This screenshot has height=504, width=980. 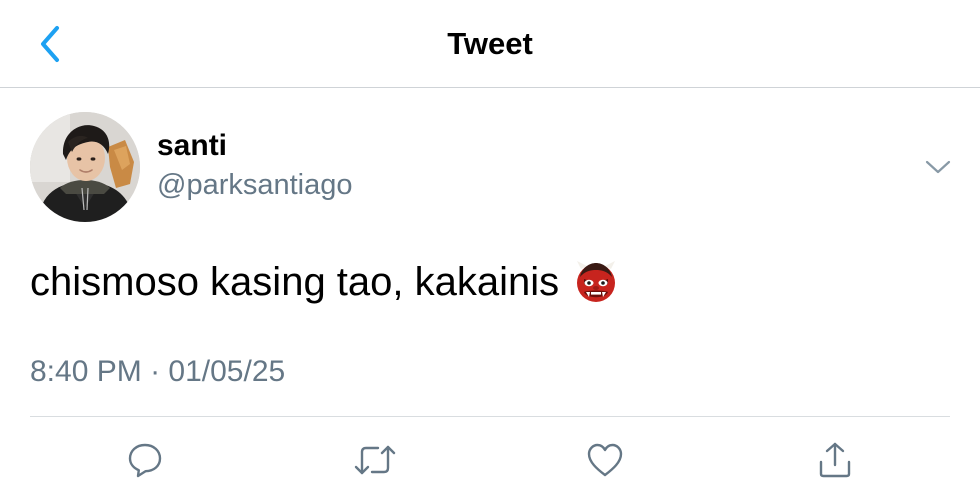 What do you see at coordinates (192, 146) in the screenshot?
I see `display-name: santi` at bounding box center [192, 146].